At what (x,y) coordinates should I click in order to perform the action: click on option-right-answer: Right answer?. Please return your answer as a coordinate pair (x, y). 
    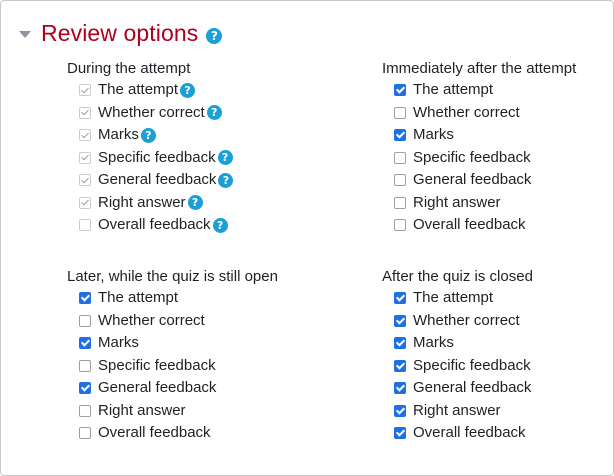
    Looking at the image, I should click on (150, 203).